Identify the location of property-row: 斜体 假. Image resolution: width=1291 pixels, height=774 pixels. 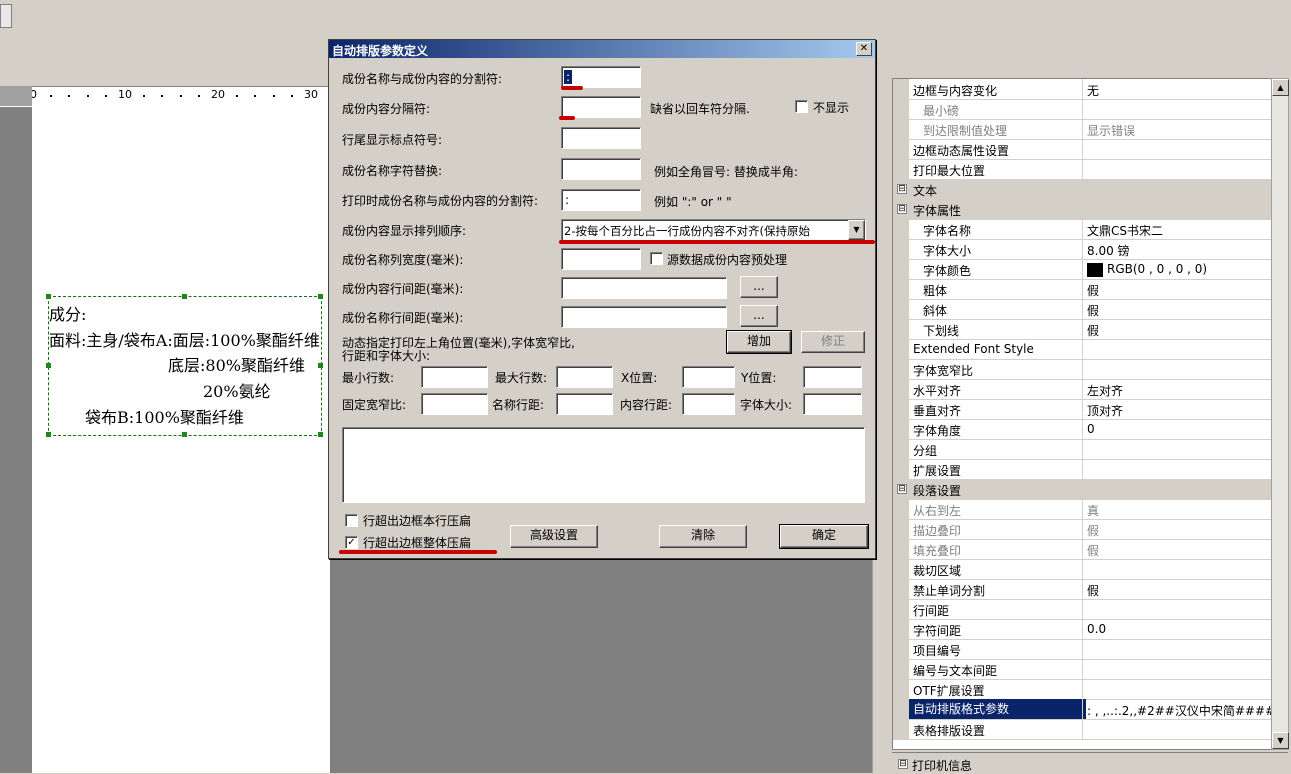
(1082, 309).